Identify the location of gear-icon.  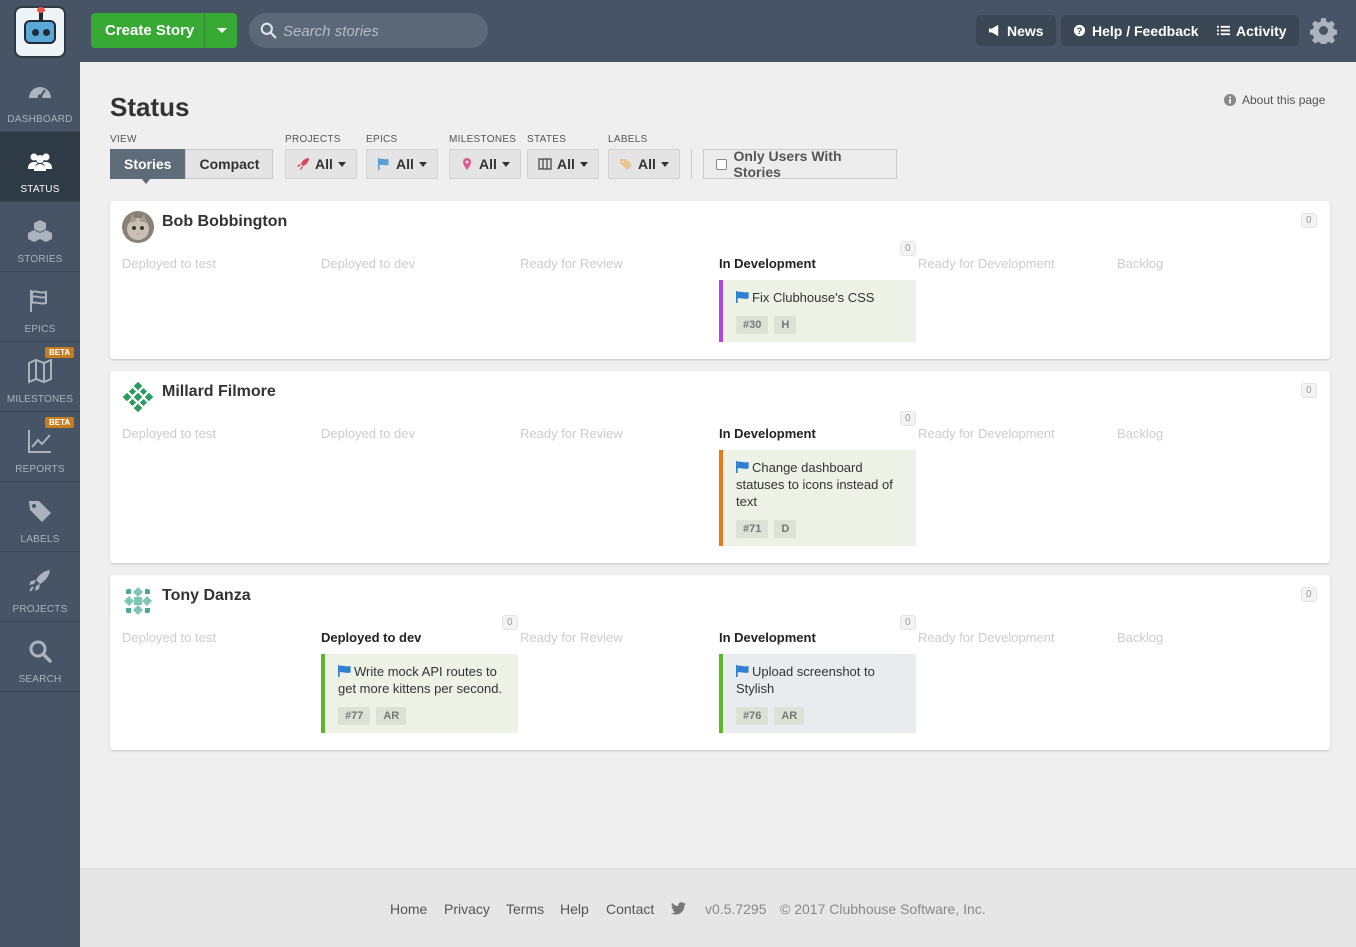
(1323, 30).